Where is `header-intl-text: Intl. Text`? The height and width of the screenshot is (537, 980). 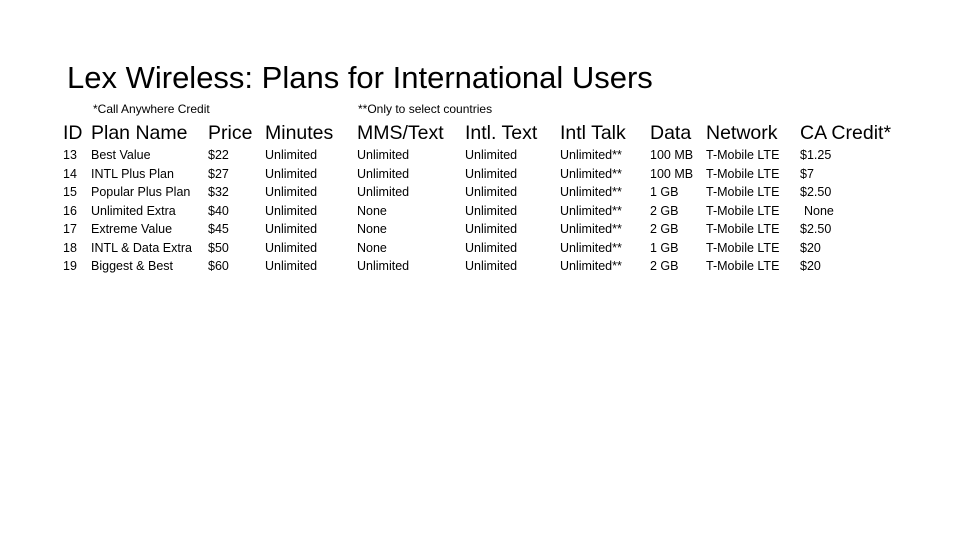
header-intl-text: Intl. Text is located at coordinates (501, 133).